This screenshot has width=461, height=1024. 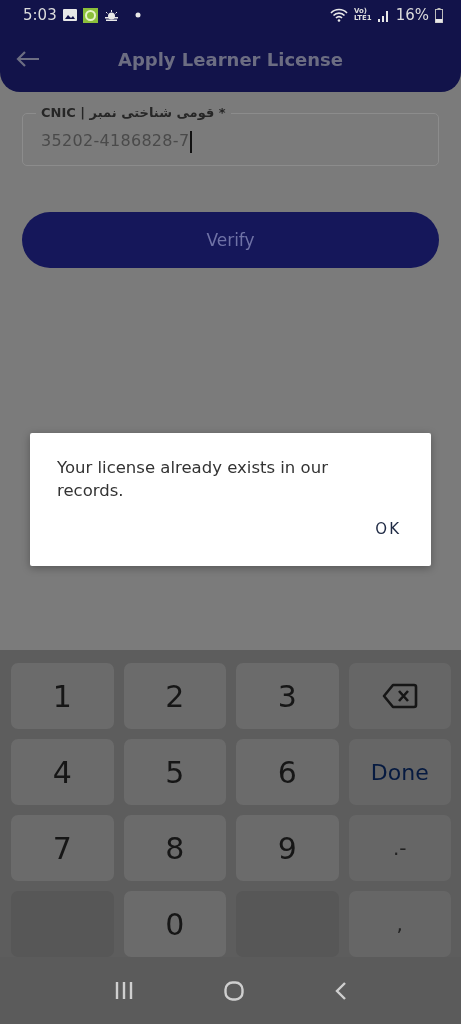 I want to click on app-icon, so click(x=90, y=15).